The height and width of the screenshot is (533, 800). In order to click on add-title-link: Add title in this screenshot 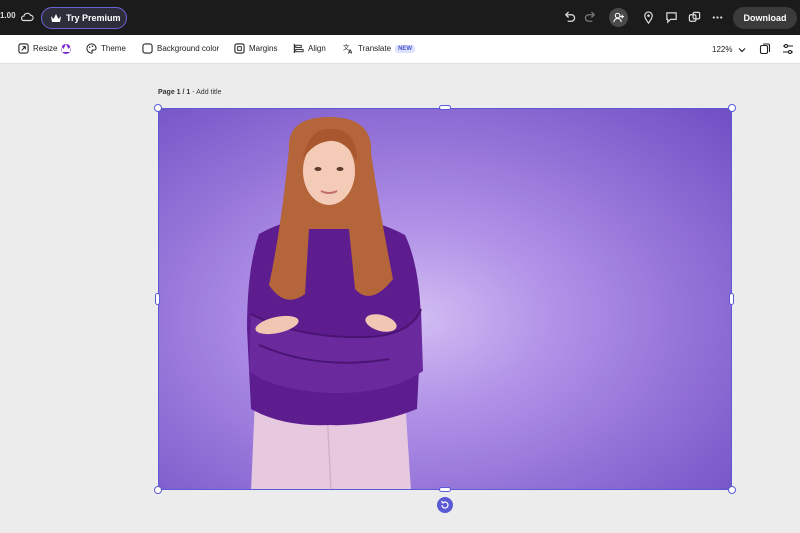, I will do `click(208, 92)`.